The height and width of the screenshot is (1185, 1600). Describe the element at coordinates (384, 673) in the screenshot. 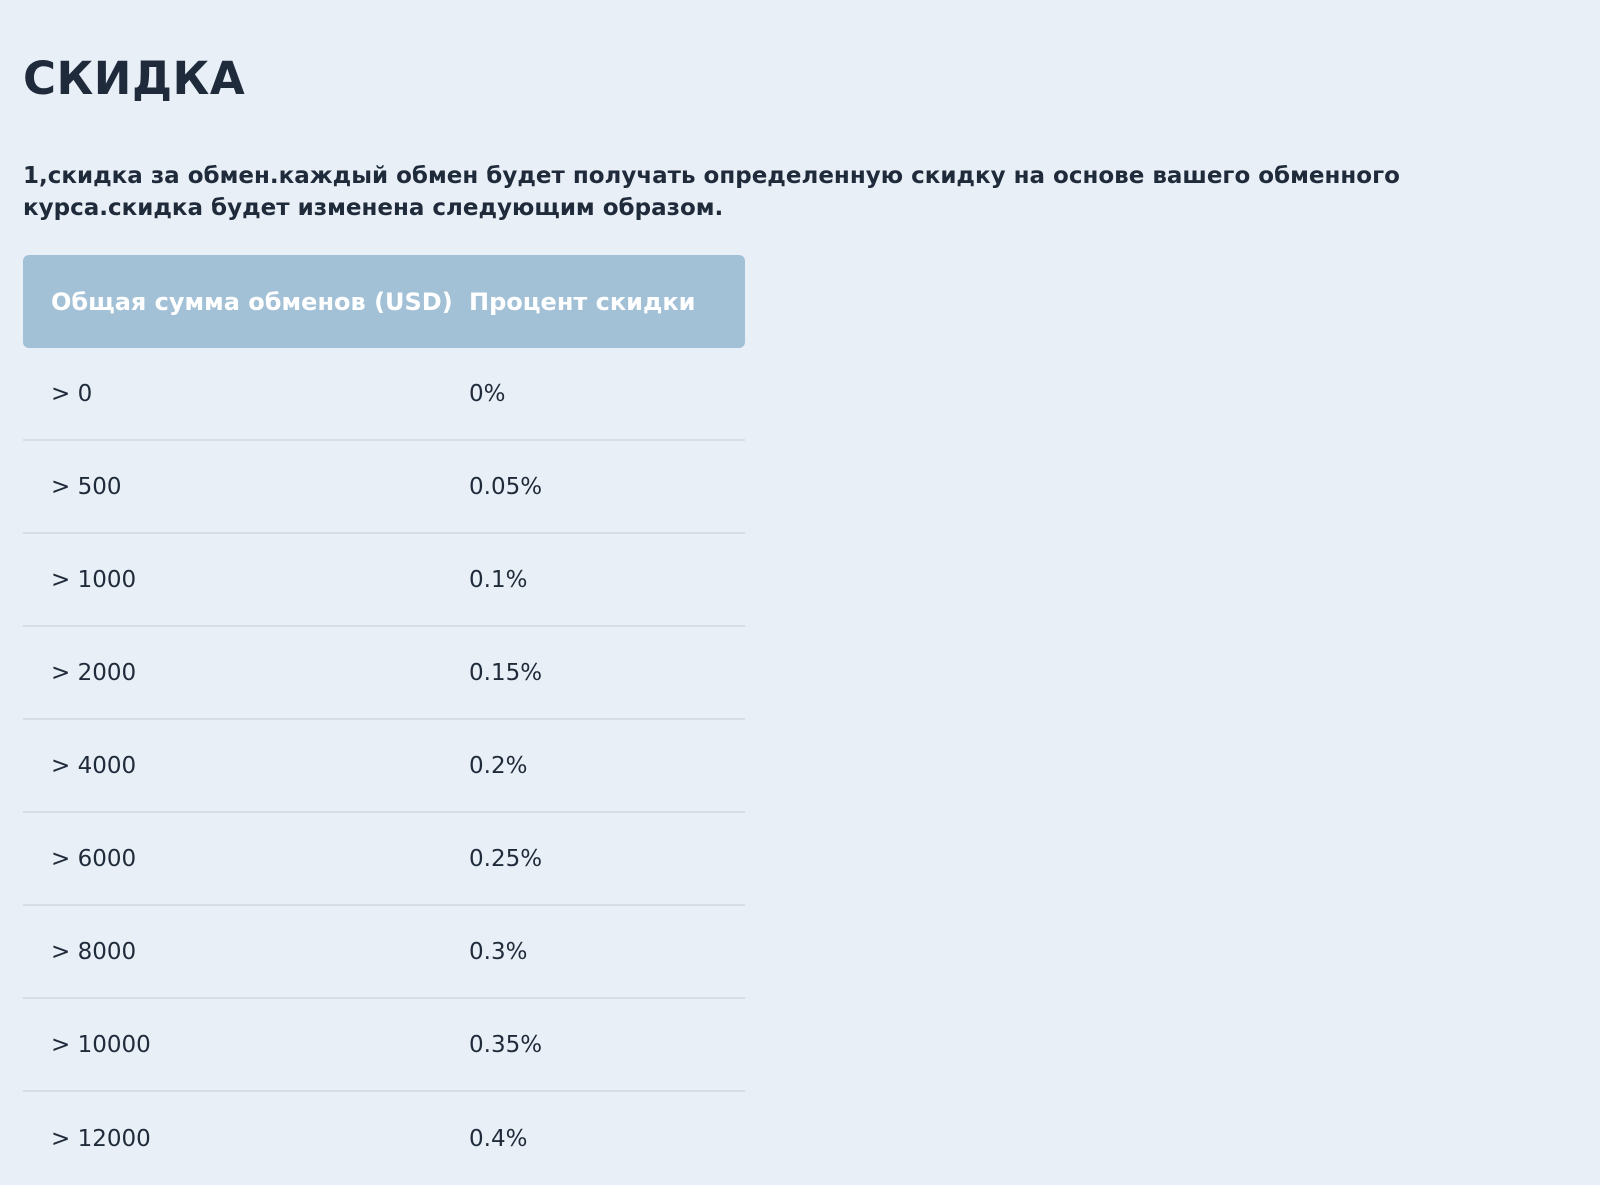

I see `table-row: > 2000 0.15%` at that location.